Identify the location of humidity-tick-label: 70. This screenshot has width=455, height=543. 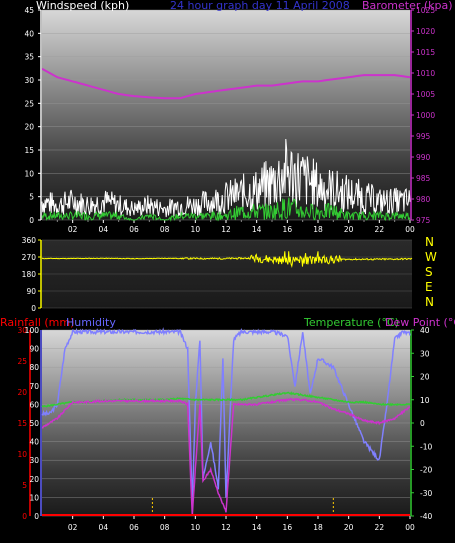
(34, 386).